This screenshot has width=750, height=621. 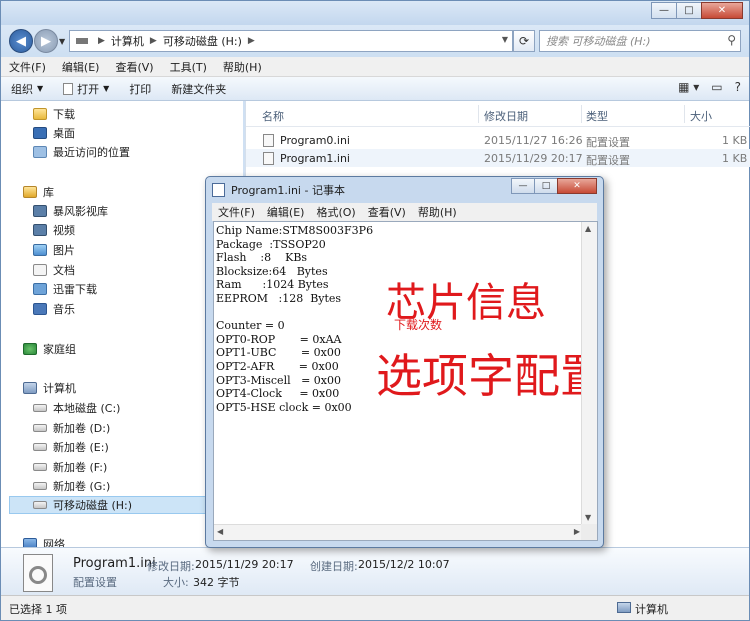 I want to click on nav-drive-e: 新加卷 (E:), so click(x=71, y=447).